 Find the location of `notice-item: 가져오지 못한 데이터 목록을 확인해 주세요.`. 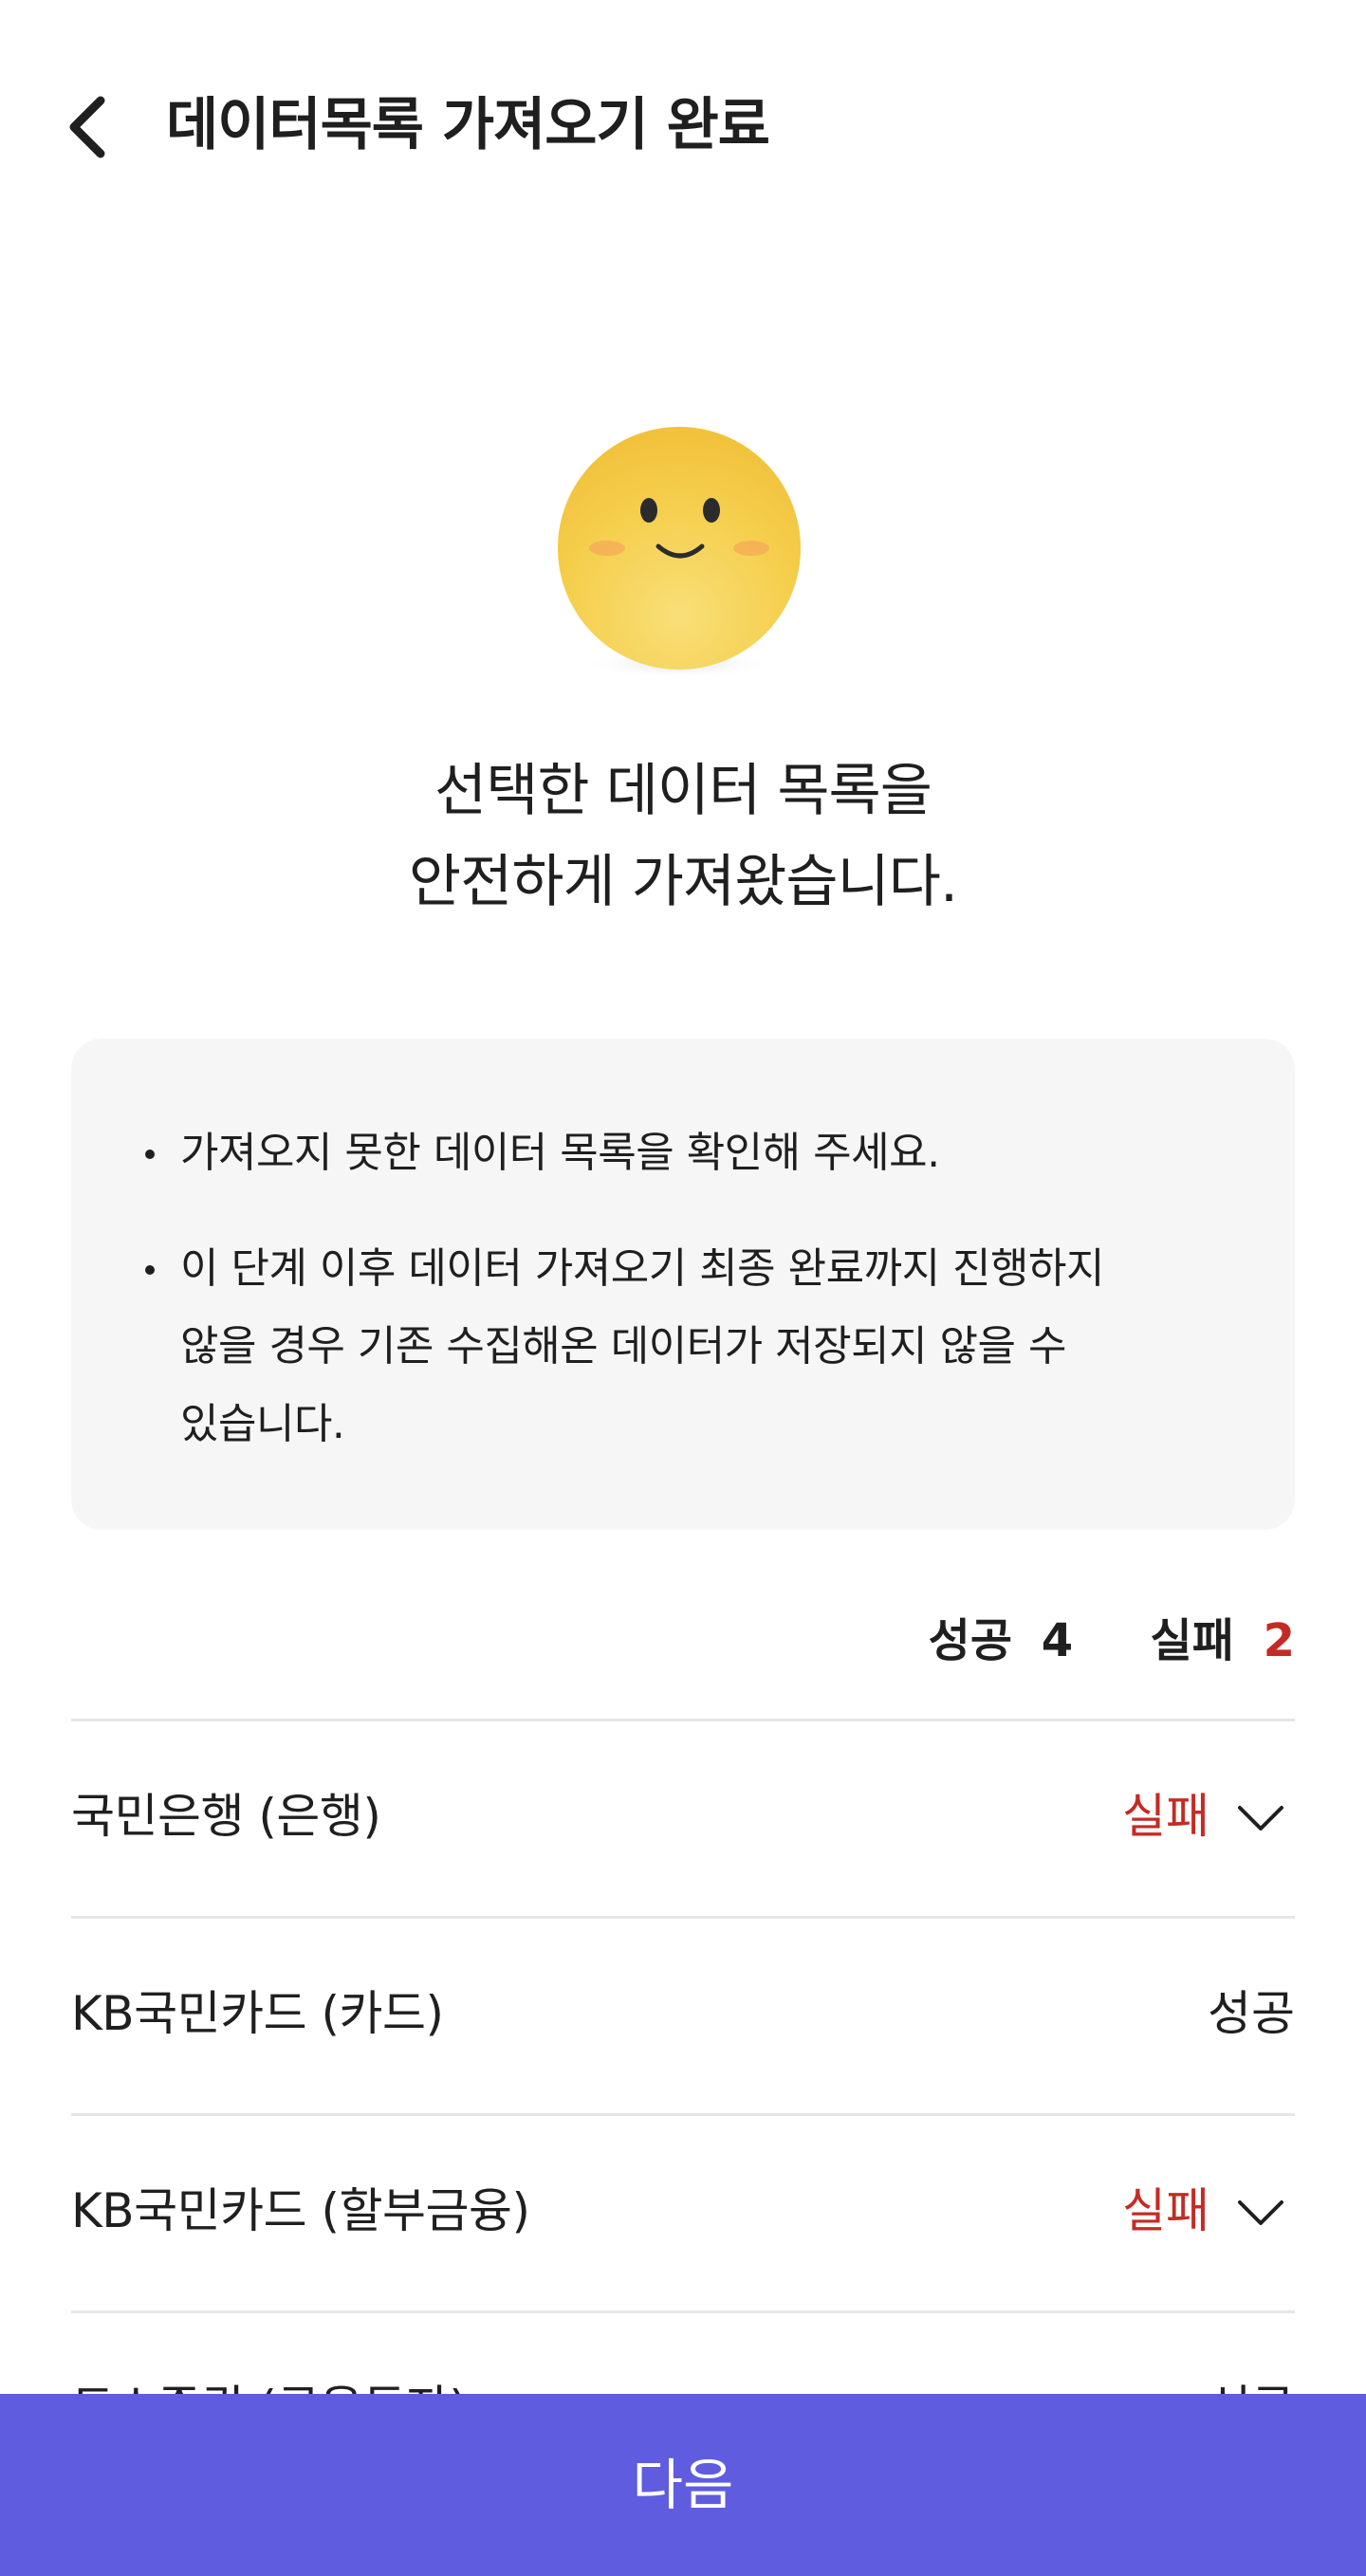

notice-item: 가져오지 못한 데이터 목록을 확인해 주세요. is located at coordinates (683, 1153).